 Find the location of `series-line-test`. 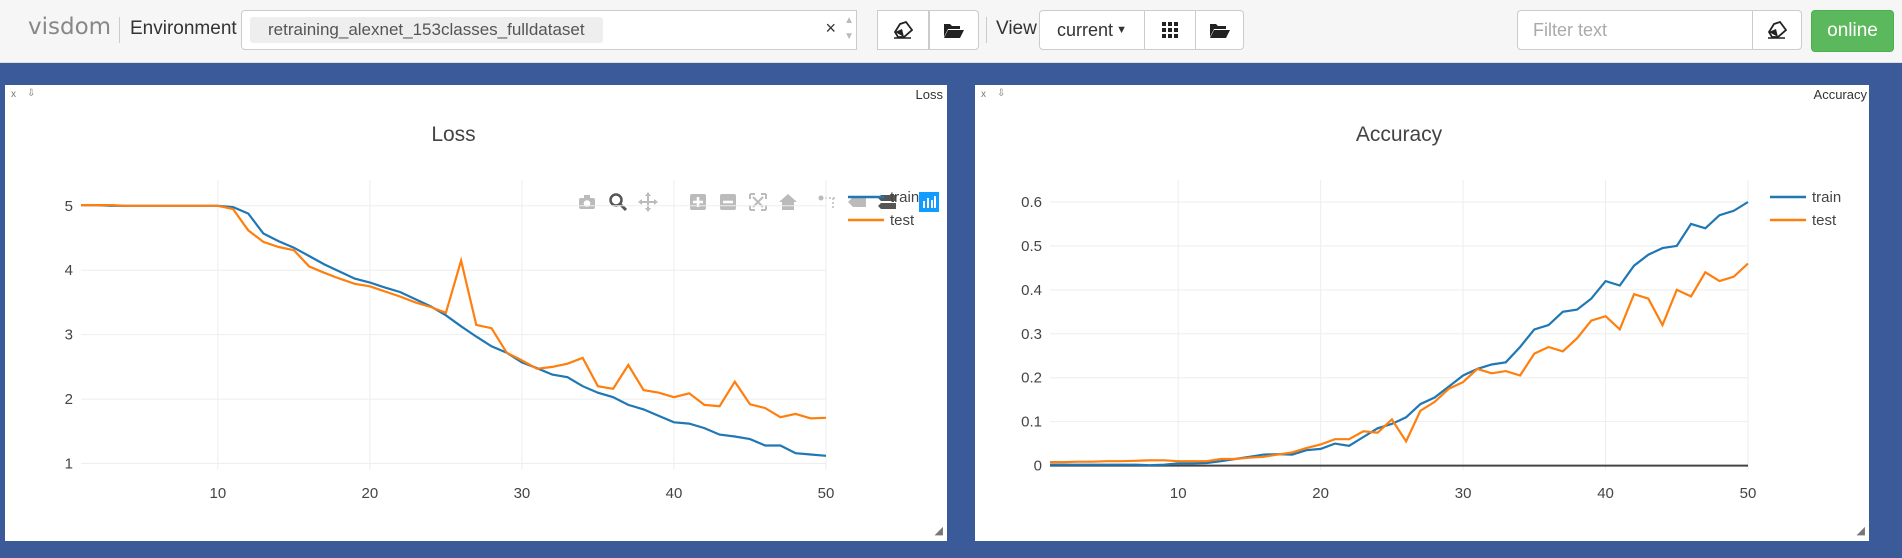

series-line-test is located at coordinates (1399, 363).